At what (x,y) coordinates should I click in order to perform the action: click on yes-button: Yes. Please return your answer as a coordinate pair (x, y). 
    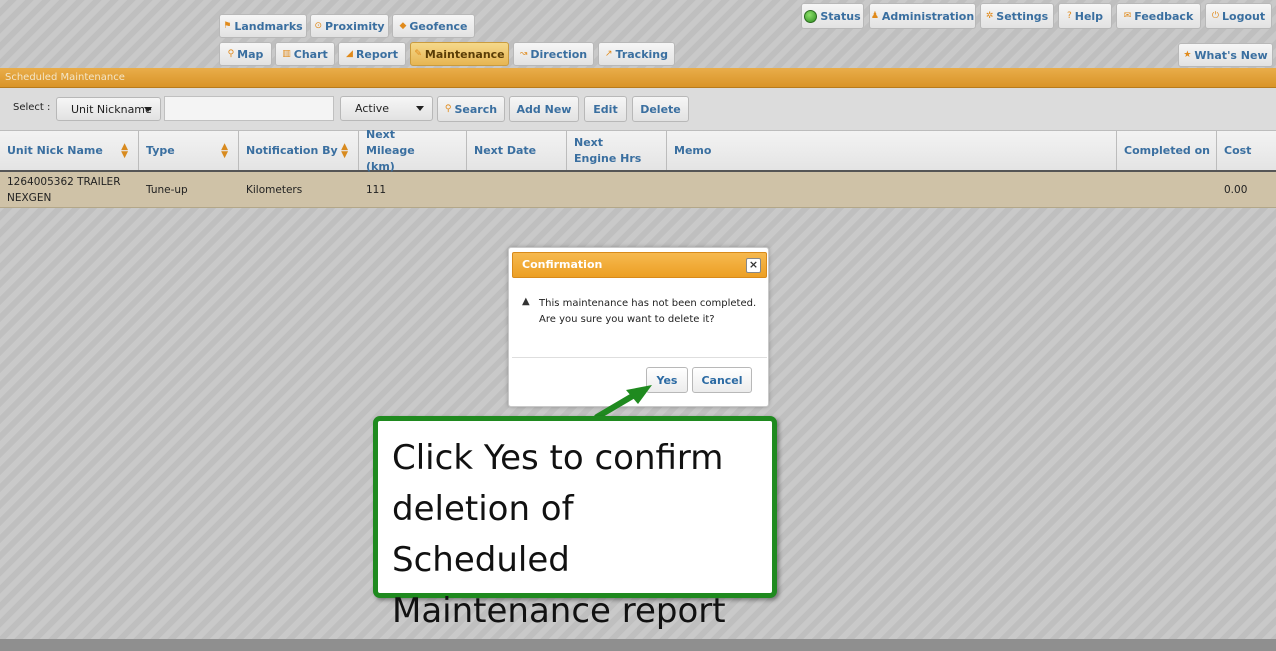
    Looking at the image, I should click on (667, 380).